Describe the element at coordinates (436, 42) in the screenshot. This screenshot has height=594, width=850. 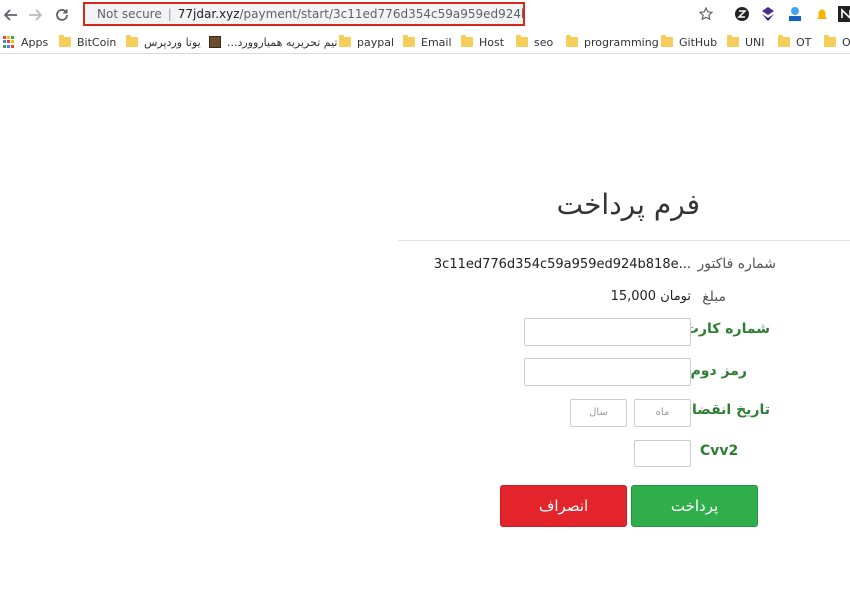
I see `bookmark-label: Email` at that location.